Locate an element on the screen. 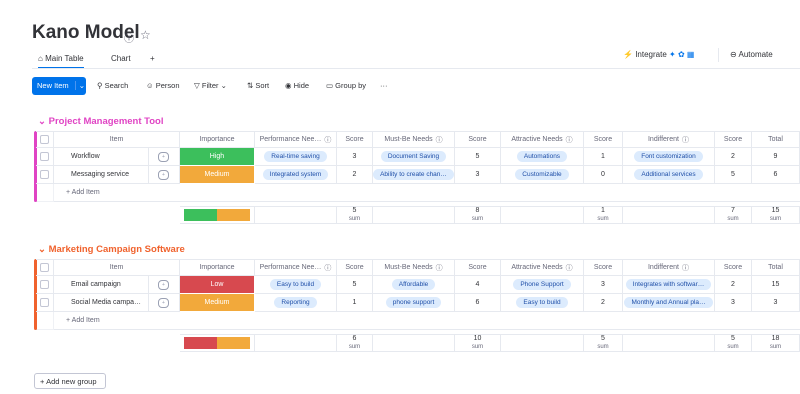  column-header-indifferent: Indifferent ⓘ is located at coordinates (669, 139).